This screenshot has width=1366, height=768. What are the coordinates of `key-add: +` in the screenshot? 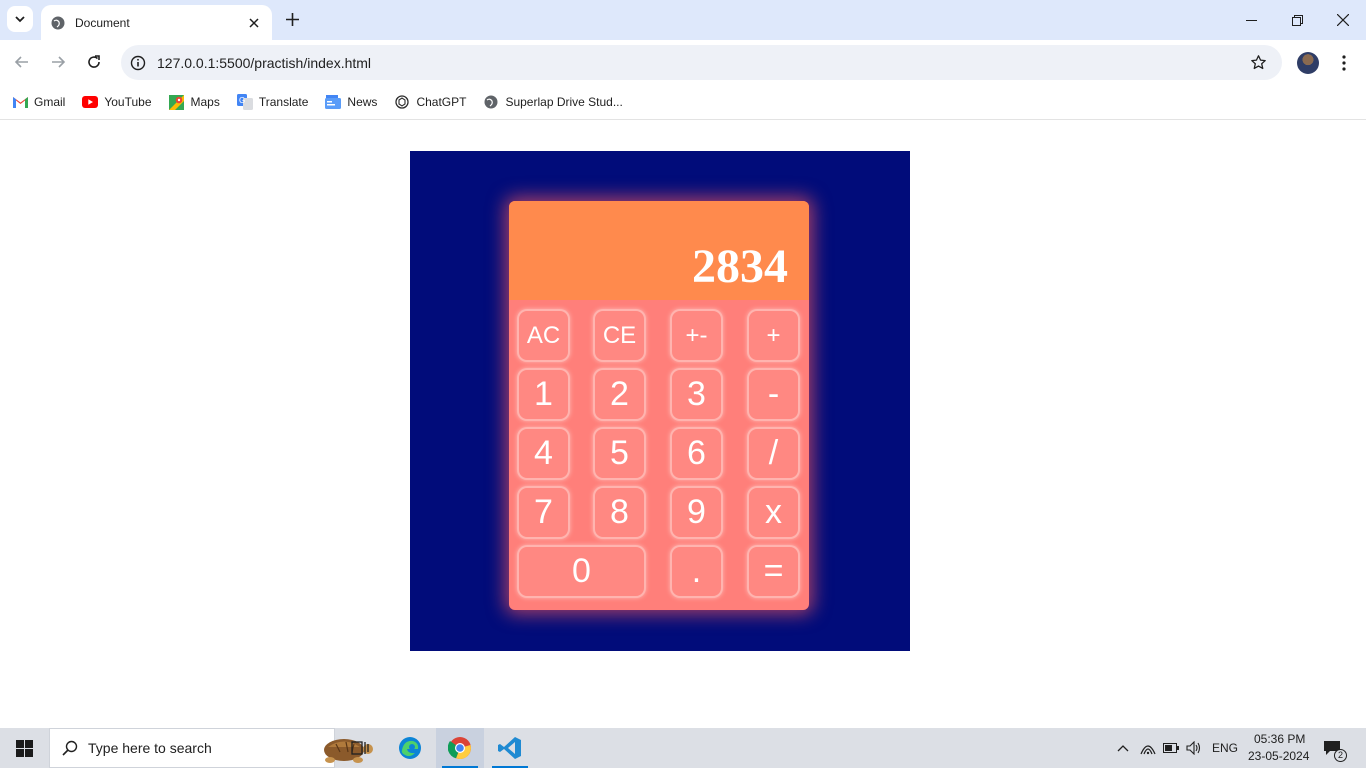 It's located at (773, 335).